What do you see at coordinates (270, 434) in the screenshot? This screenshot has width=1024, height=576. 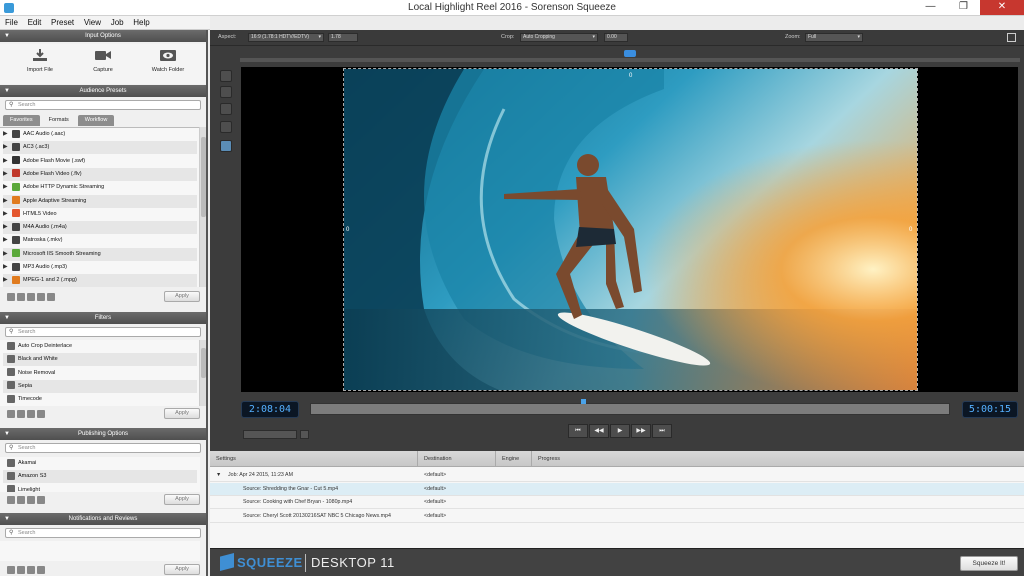 I see `marker-dropdown` at bounding box center [270, 434].